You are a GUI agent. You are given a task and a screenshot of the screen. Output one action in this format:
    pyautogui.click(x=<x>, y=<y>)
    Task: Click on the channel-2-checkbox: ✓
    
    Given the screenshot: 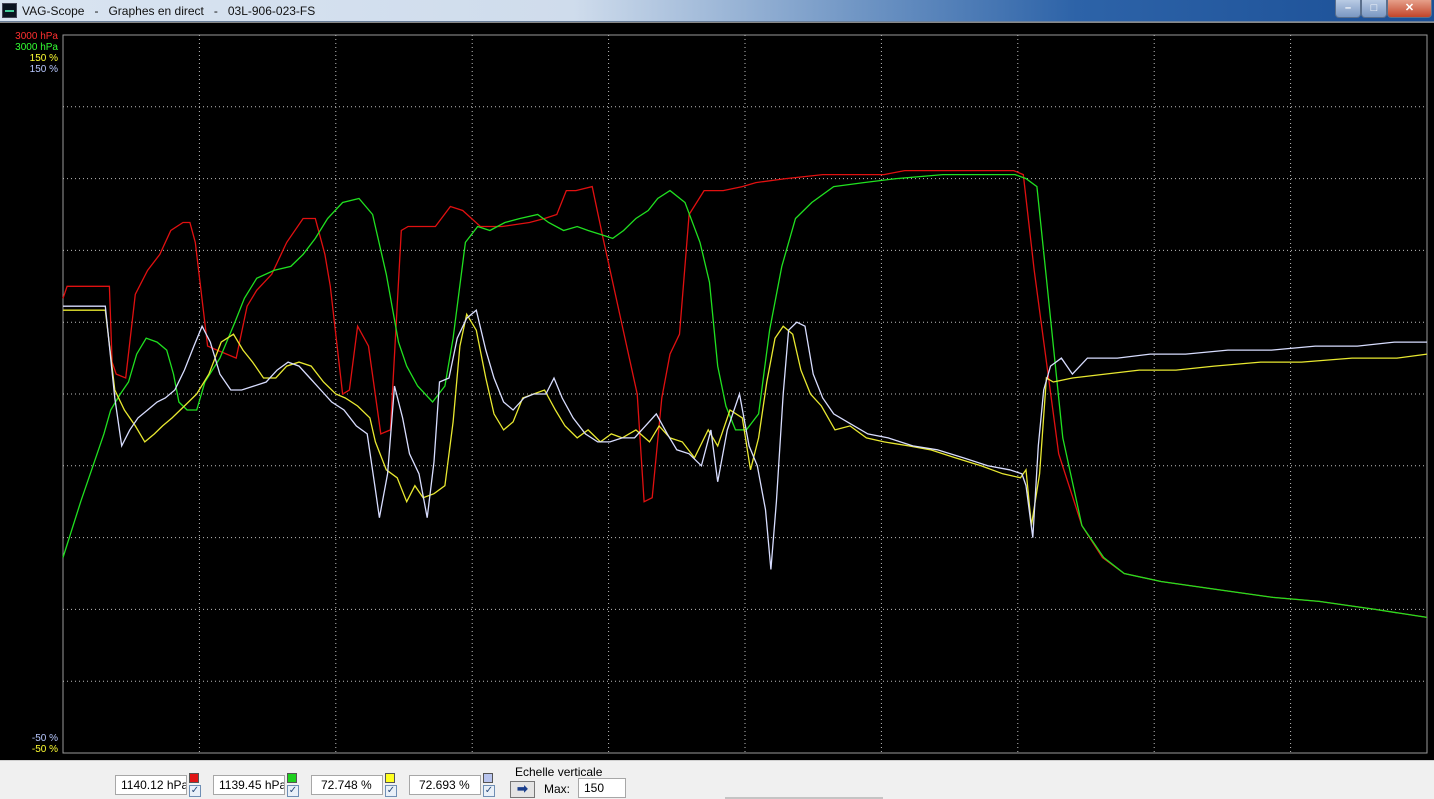 What is the action you would take?
    pyautogui.click(x=293, y=791)
    